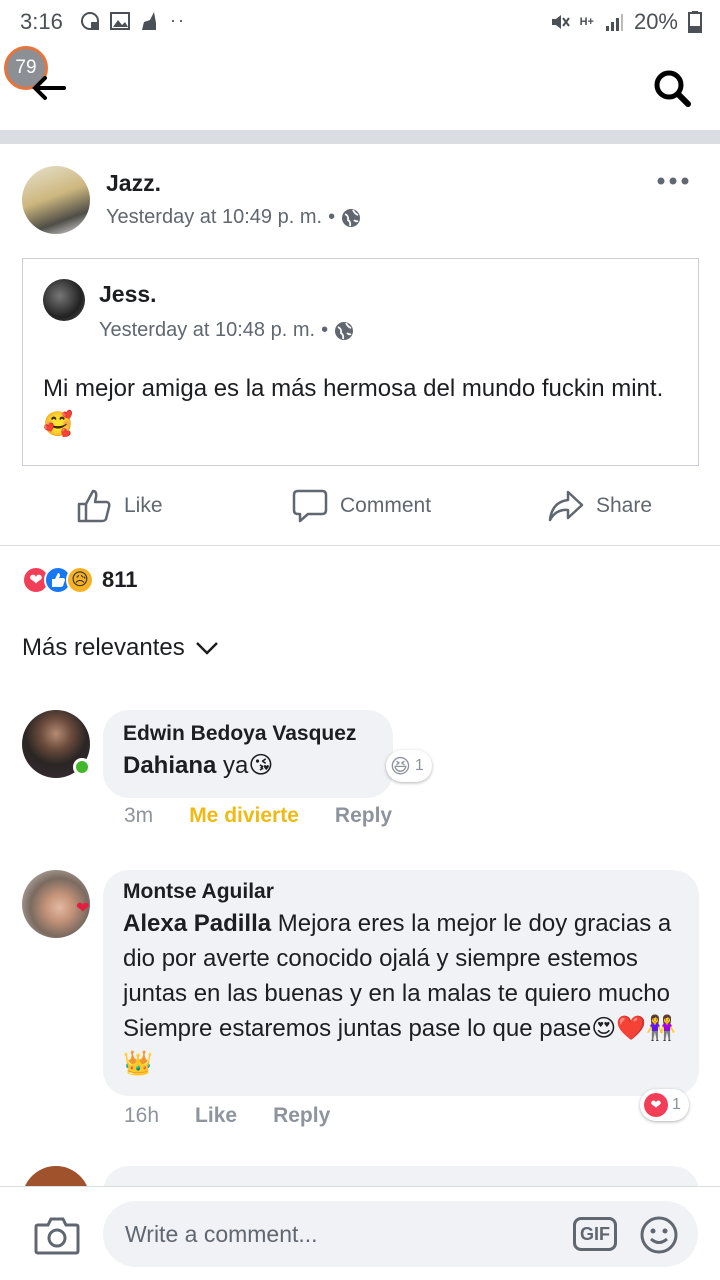  I want to click on search-icon, so click(672, 88).